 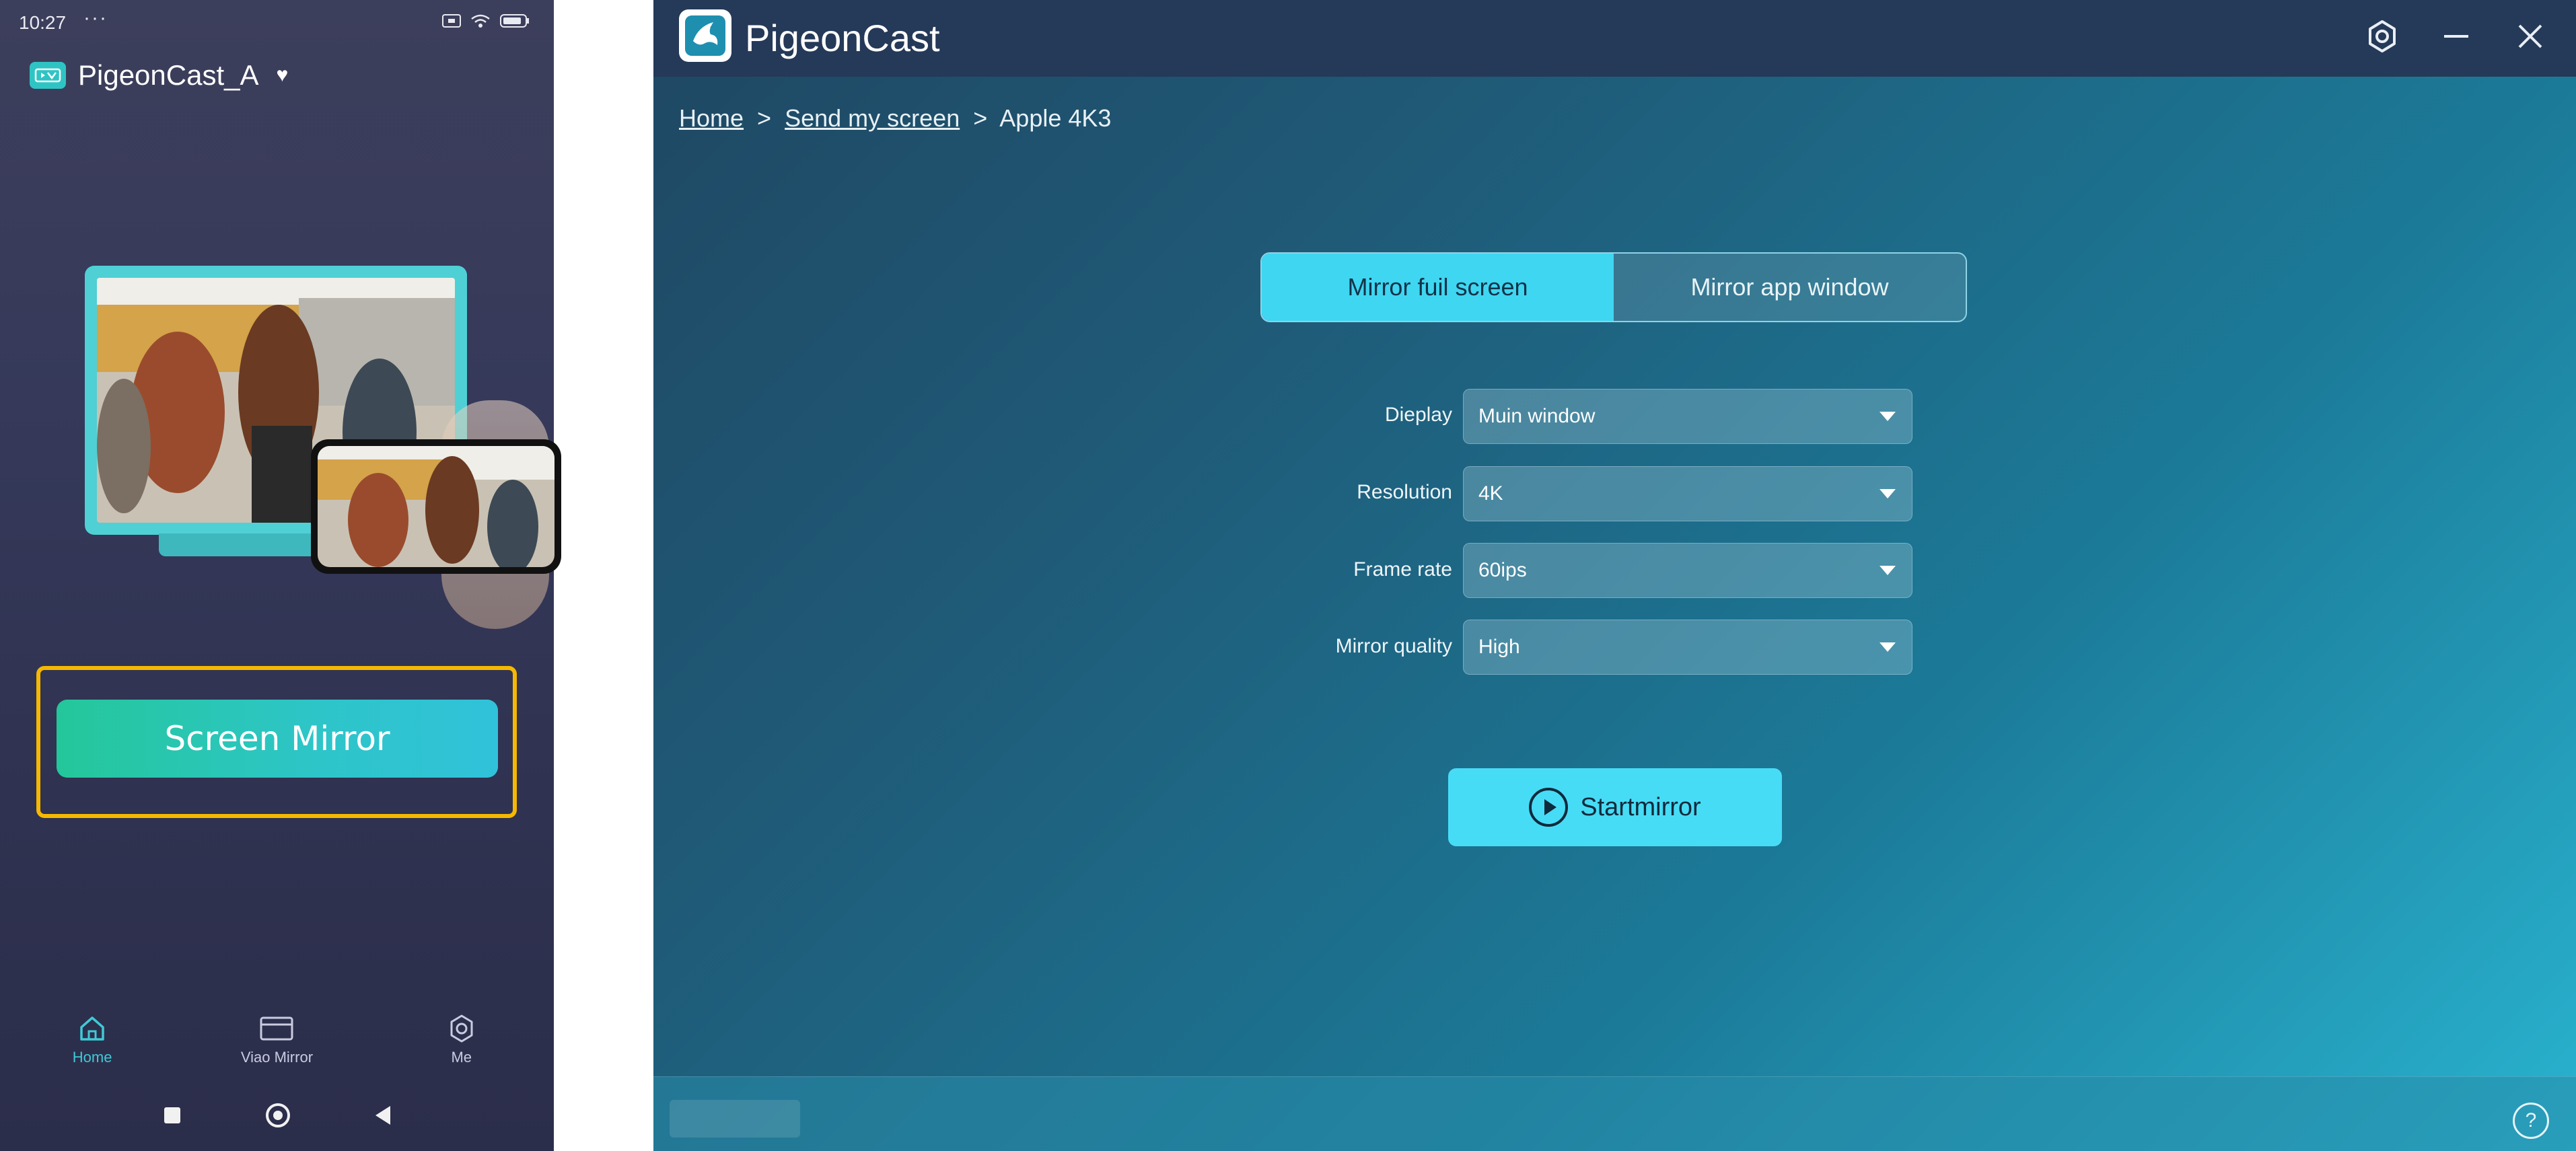 I want to click on nav-video-mirror: Viao Mirror, so click(x=276, y=1039).